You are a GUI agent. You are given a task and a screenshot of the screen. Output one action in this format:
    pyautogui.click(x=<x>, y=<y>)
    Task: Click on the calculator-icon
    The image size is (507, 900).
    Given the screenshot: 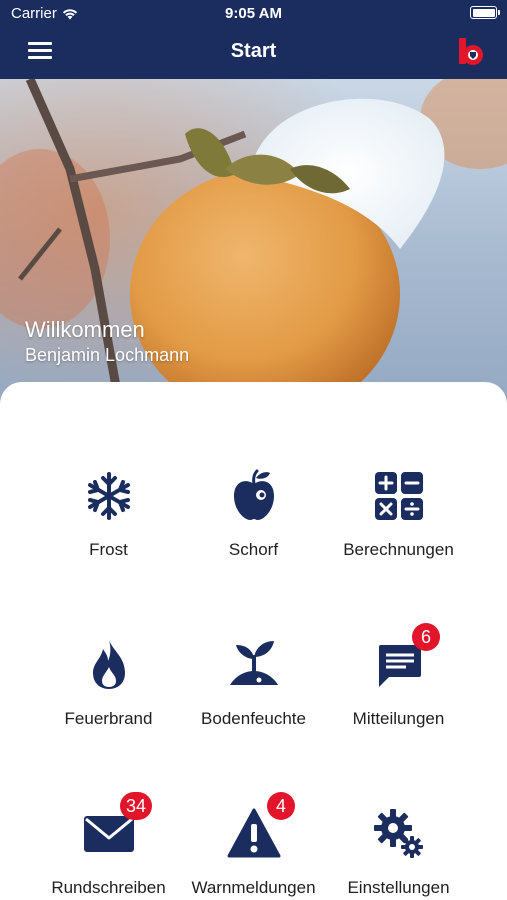 What is the action you would take?
    pyautogui.click(x=398, y=496)
    